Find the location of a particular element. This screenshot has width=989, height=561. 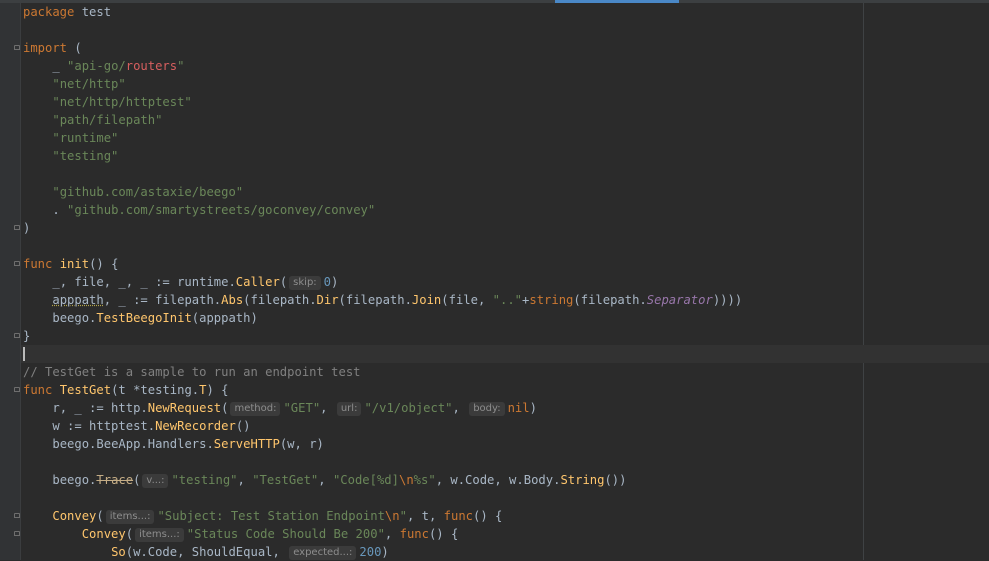

string-literal: " is located at coordinates (403, 516).